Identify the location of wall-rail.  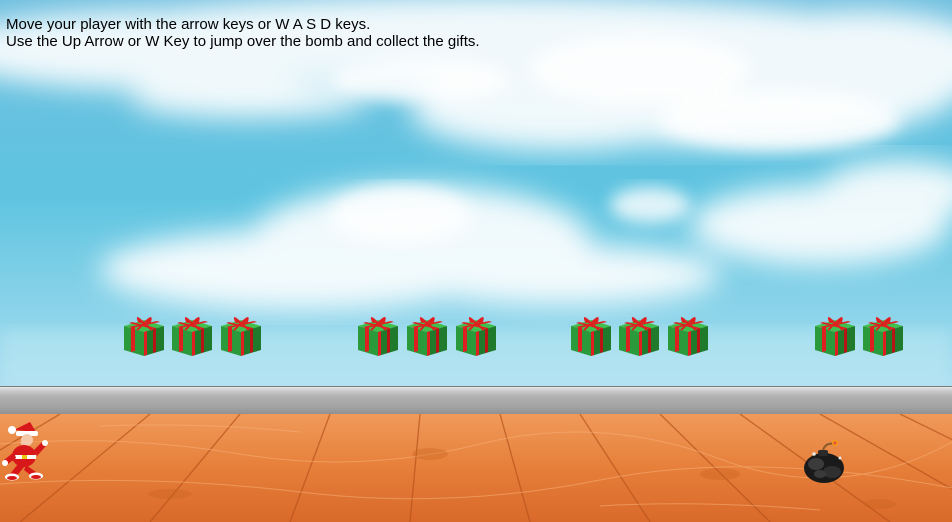
(476, 400).